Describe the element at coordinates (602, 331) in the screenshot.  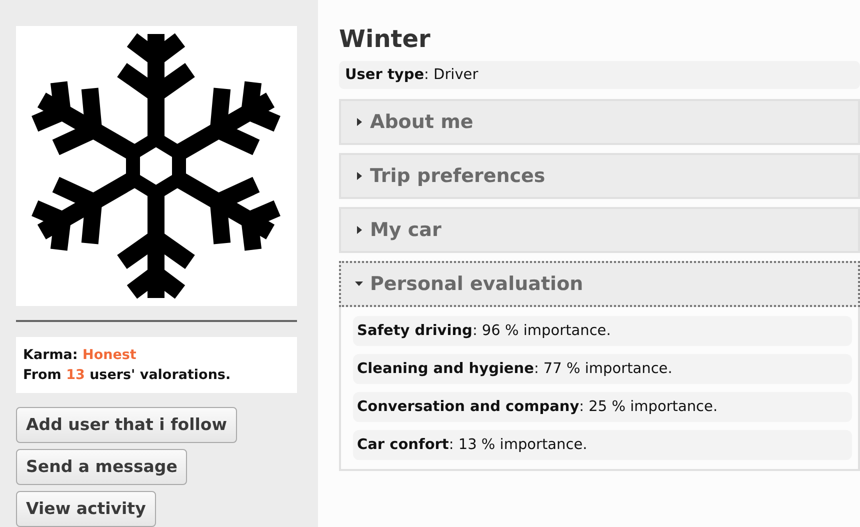
I see `evaluation-item: Safety driving: 96 % importance.` at that location.